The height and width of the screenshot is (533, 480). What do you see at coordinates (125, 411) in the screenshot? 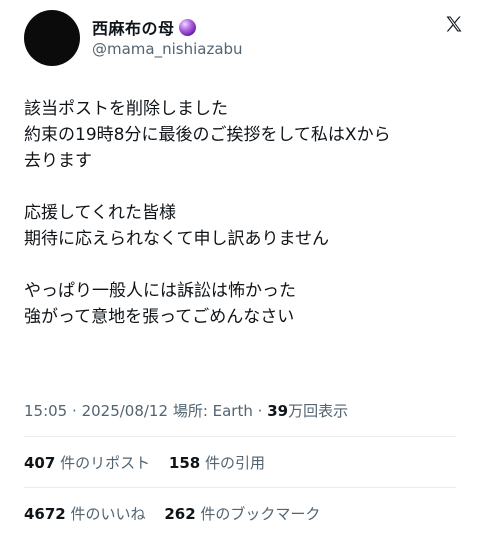
I see `tweet-date: 2025/08/12` at bounding box center [125, 411].